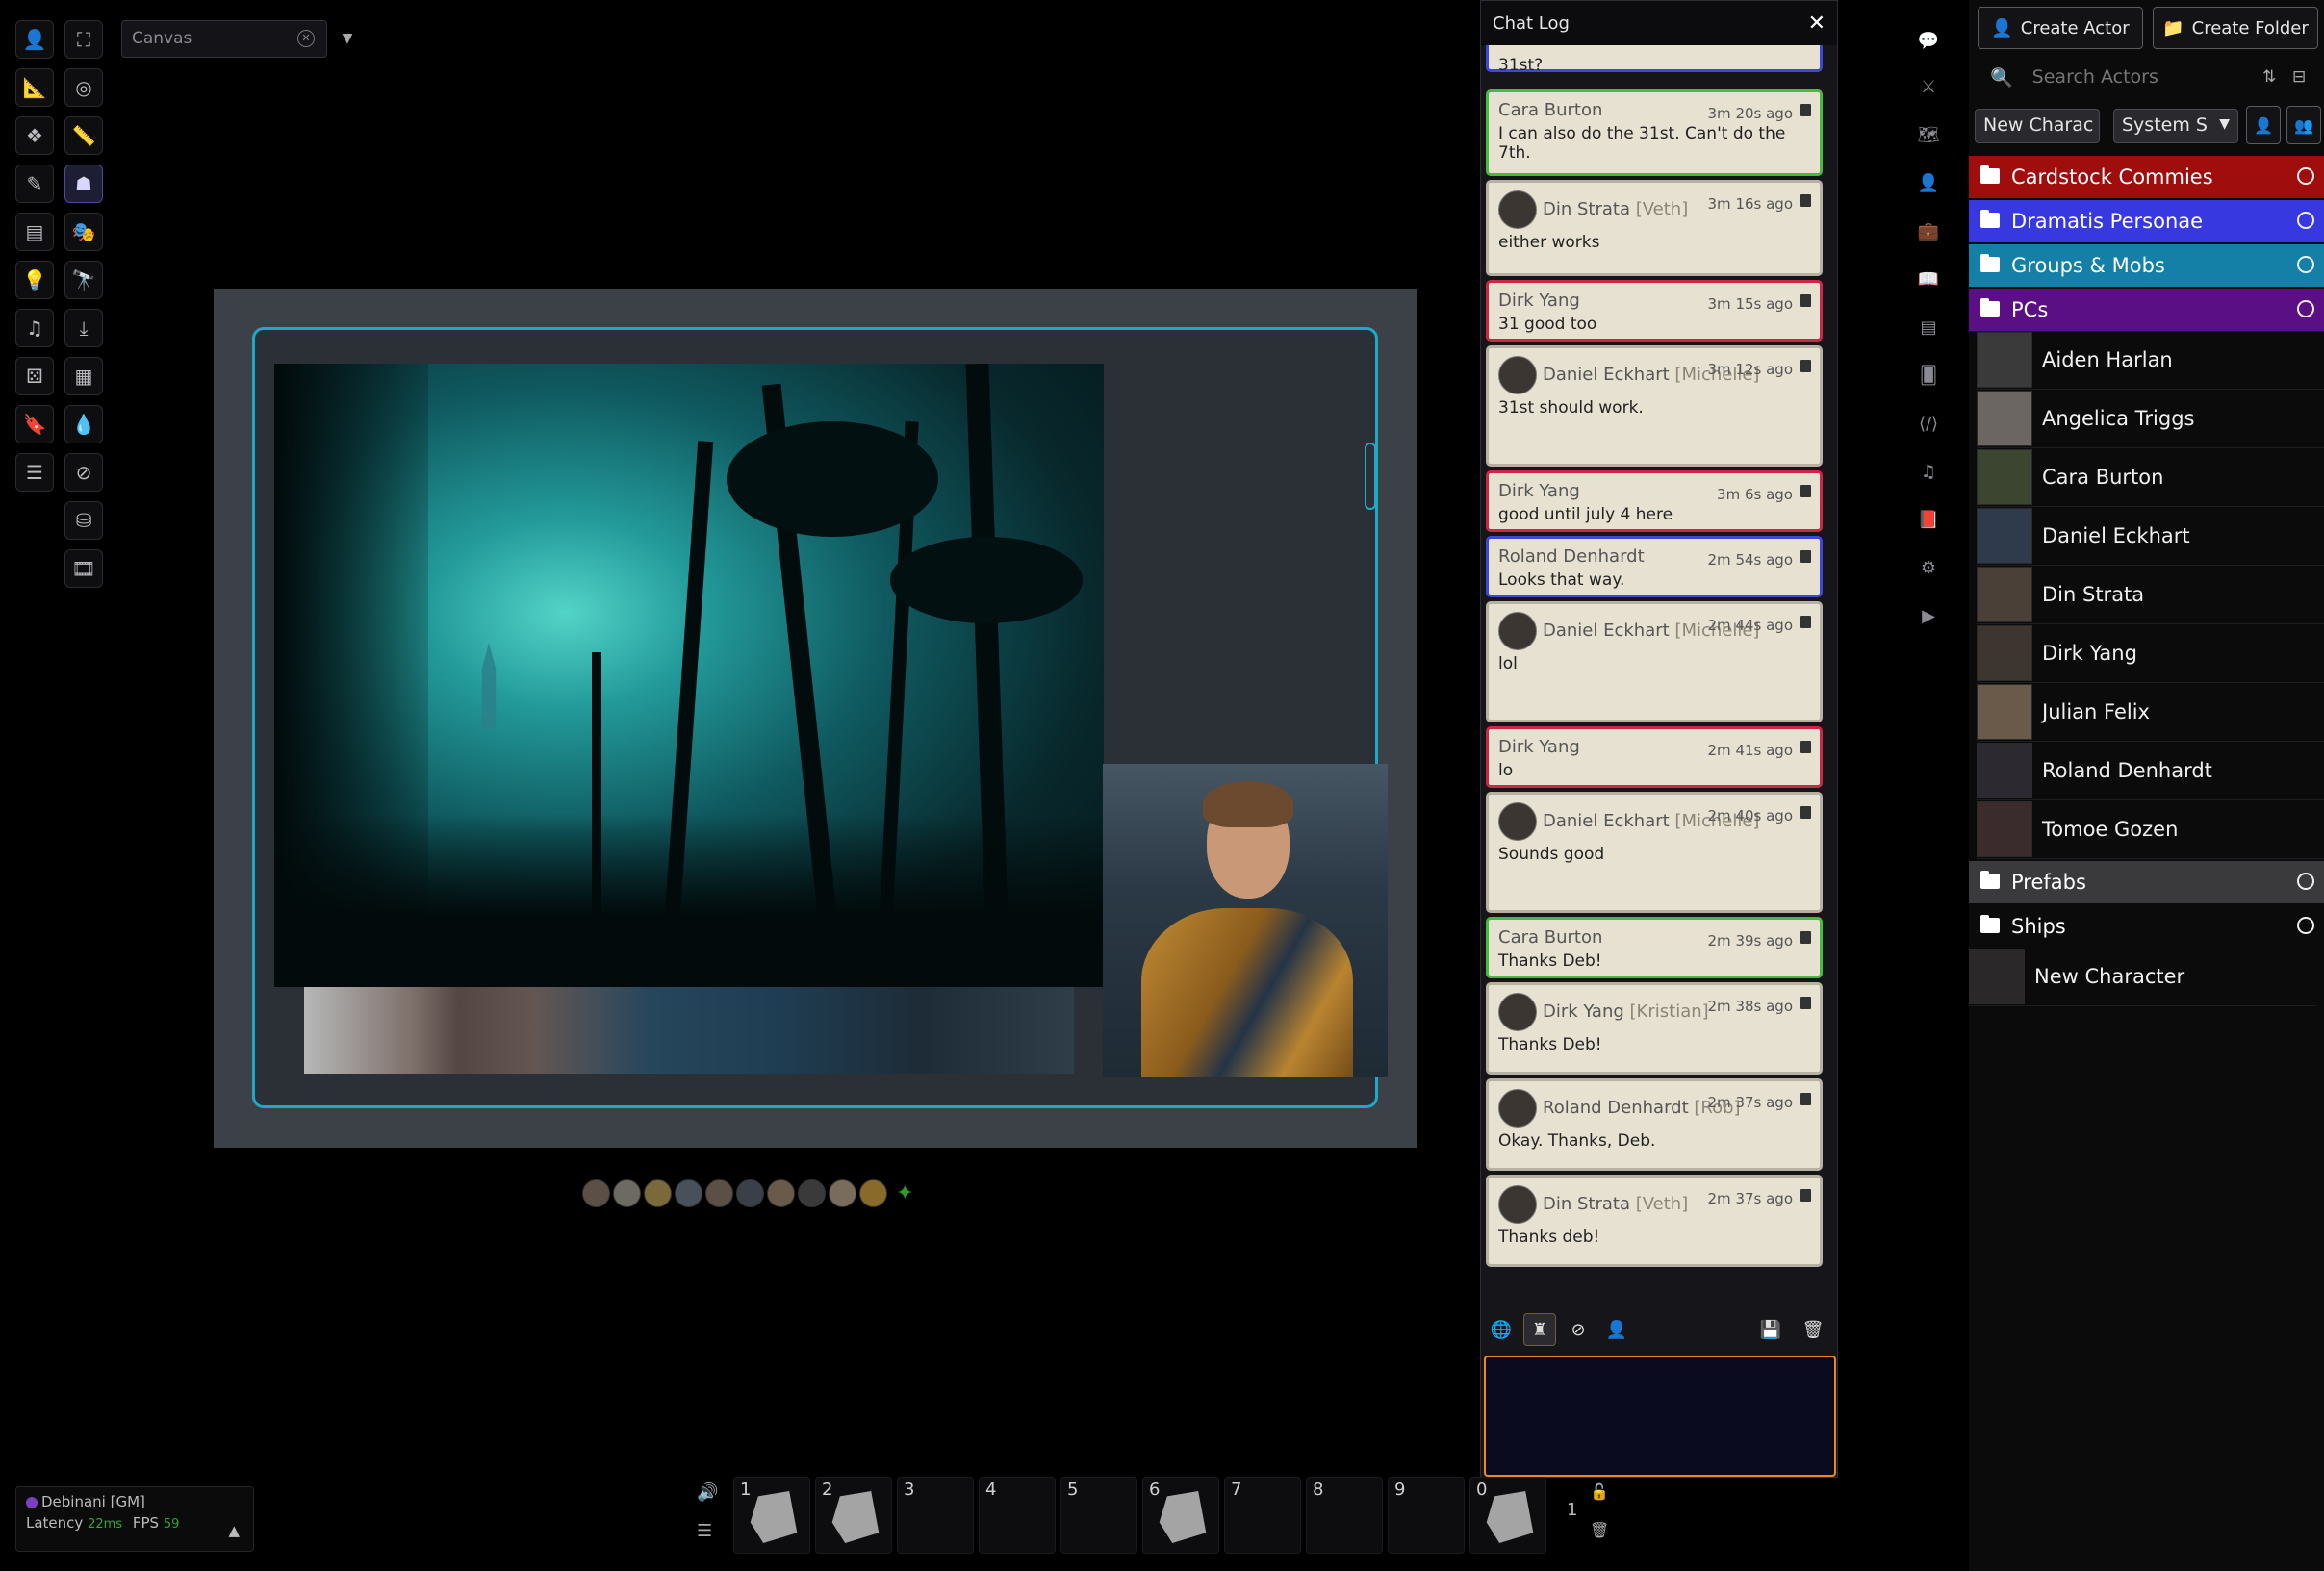 The height and width of the screenshot is (1571, 2324). I want to click on add-group-icon: 👥, so click(2303, 125).